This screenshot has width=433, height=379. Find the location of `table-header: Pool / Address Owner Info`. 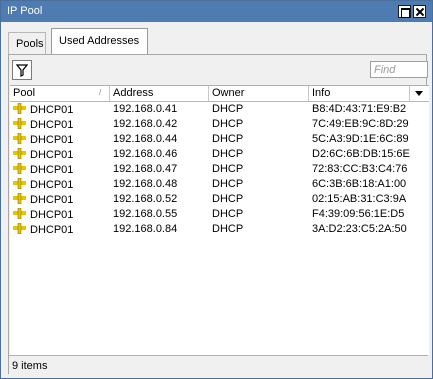

table-header: Pool / Address Owner Info is located at coordinates (219, 94).